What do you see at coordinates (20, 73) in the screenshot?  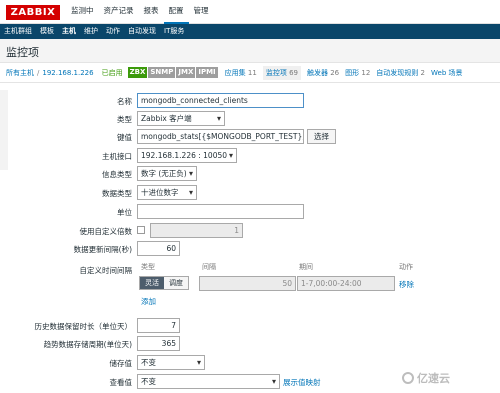 I see `all-hosts-link: 所有主机` at bounding box center [20, 73].